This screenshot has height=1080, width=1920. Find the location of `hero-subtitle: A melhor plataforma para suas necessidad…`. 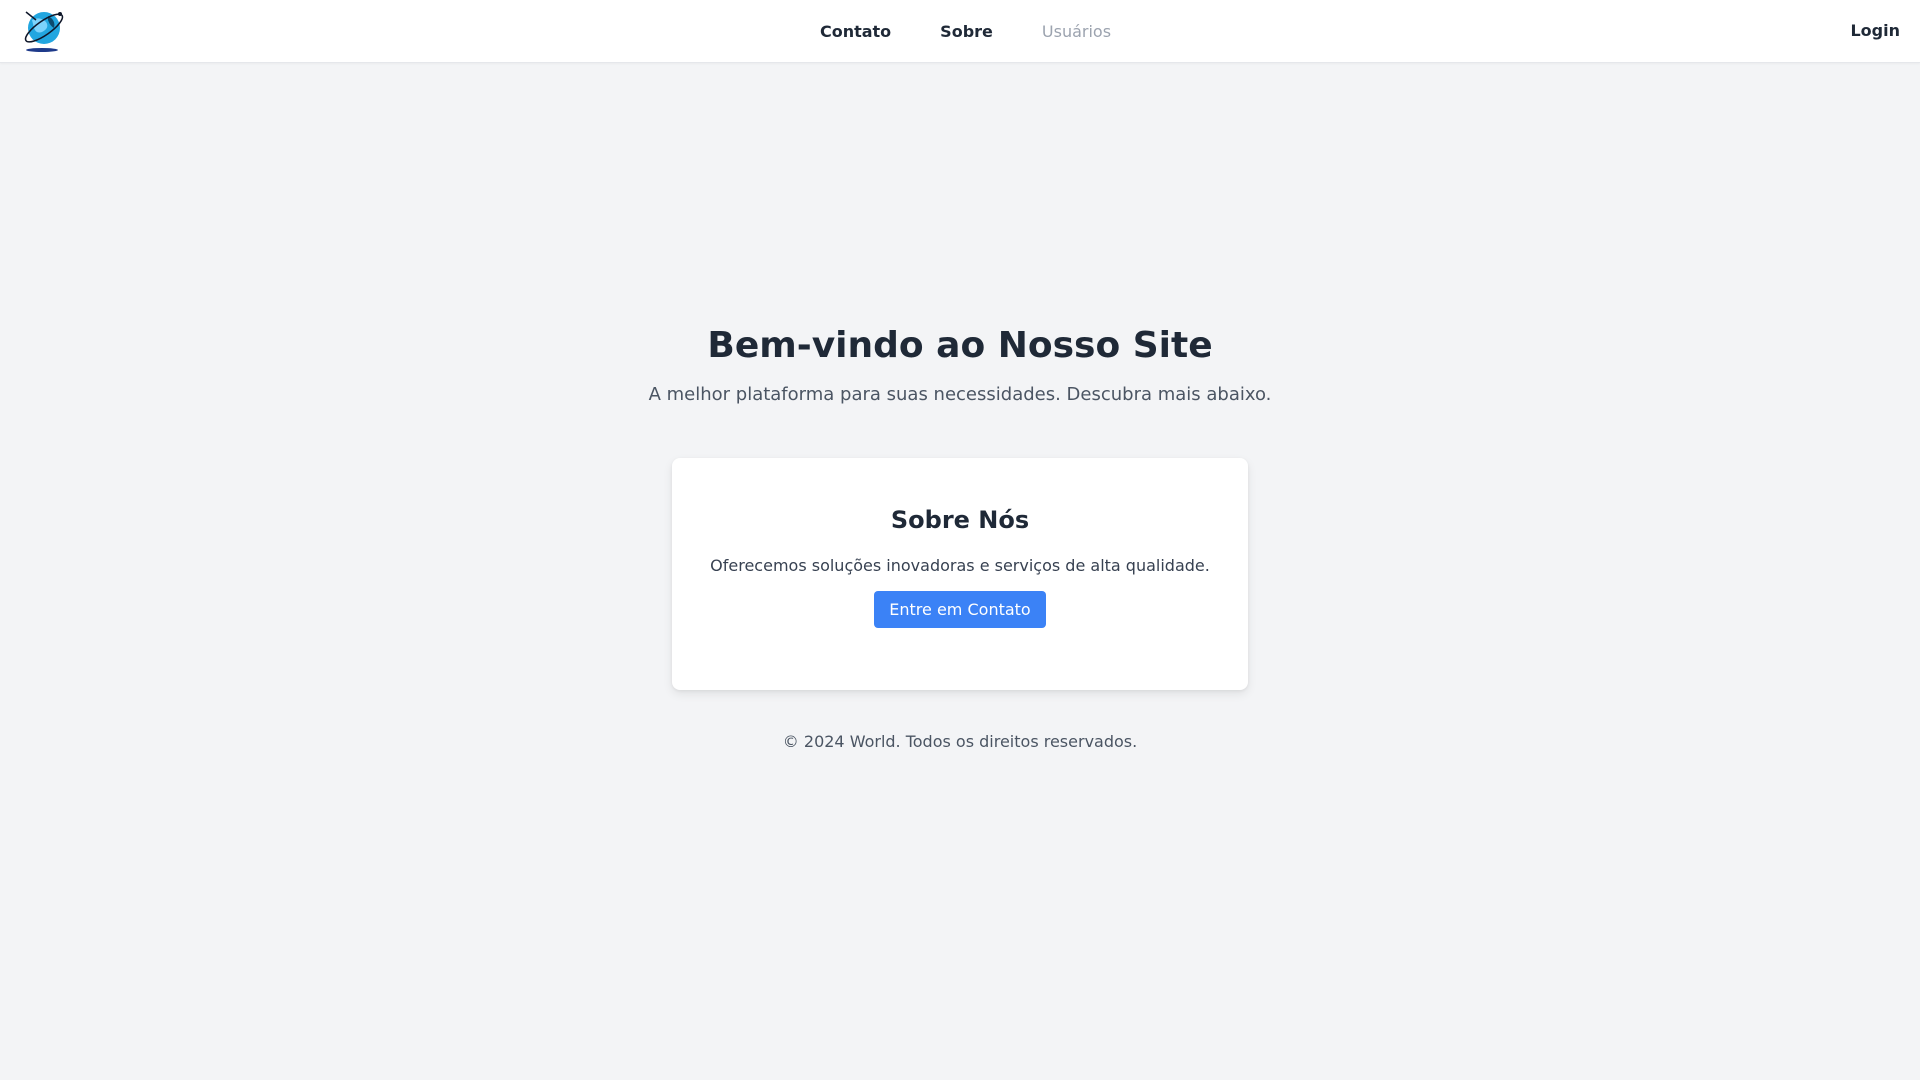

hero-subtitle: A melhor plataforma para suas necessidad… is located at coordinates (960, 394).